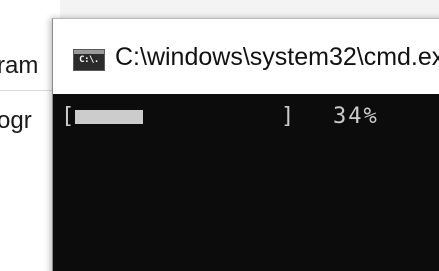 The image size is (439, 271). Describe the element at coordinates (16, 120) in the screenshot. I see `background-window-text-2: ogr` at that location.